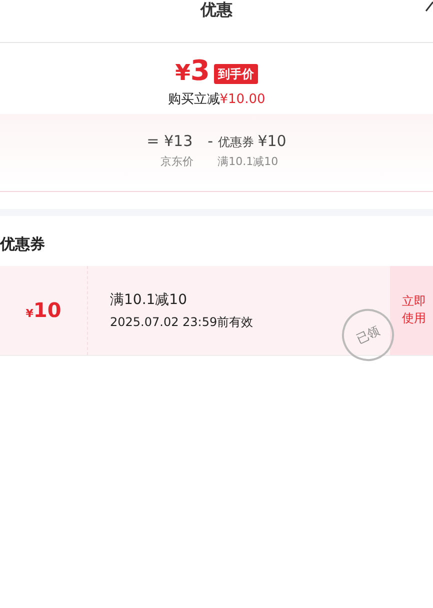  What do you see at coordinates (247, 162) in the screenshot?
I see `term-label: 满10.1减10` at bounding box center [247, 162].